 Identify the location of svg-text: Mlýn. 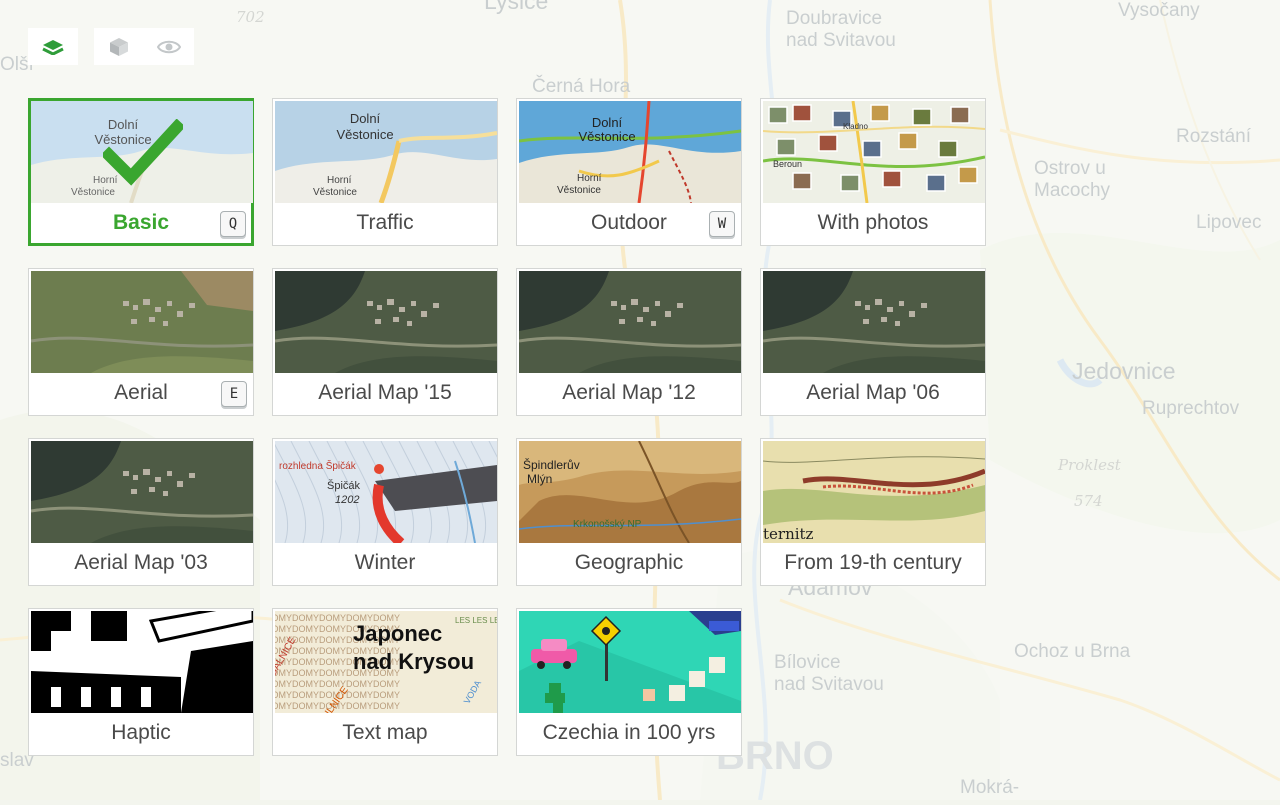
(539, 479).